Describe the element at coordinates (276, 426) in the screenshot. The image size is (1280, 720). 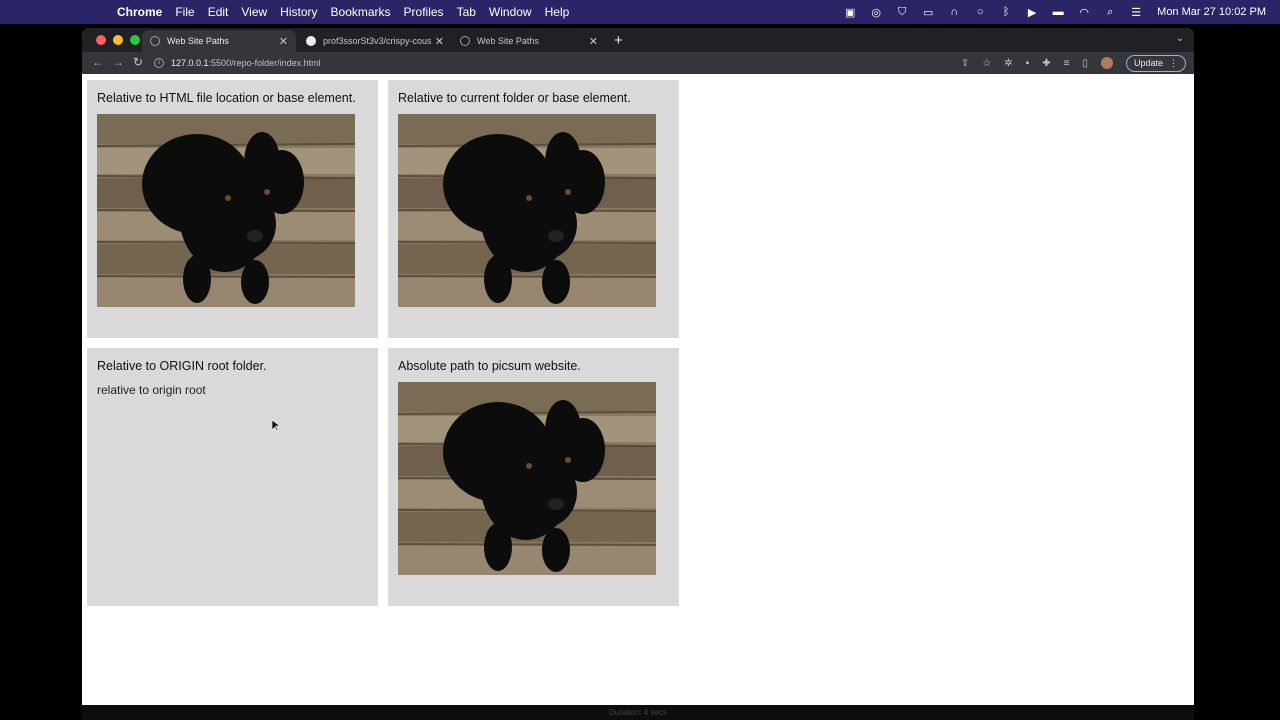
I see `mouse-cursor-icon` at that location.